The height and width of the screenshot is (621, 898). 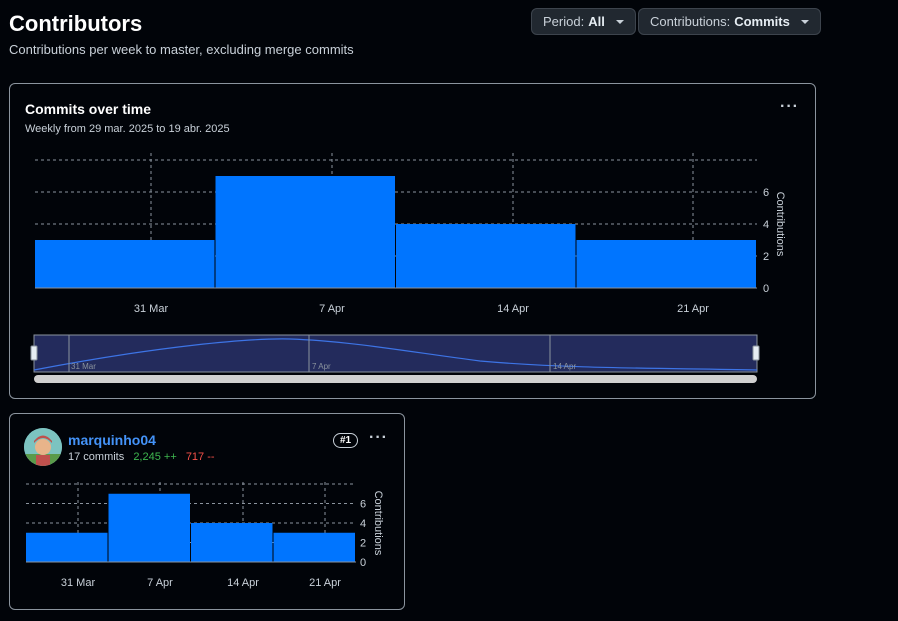 I want to click on navigator-tick-label: 14 Apr, so click(x=564, y=366).